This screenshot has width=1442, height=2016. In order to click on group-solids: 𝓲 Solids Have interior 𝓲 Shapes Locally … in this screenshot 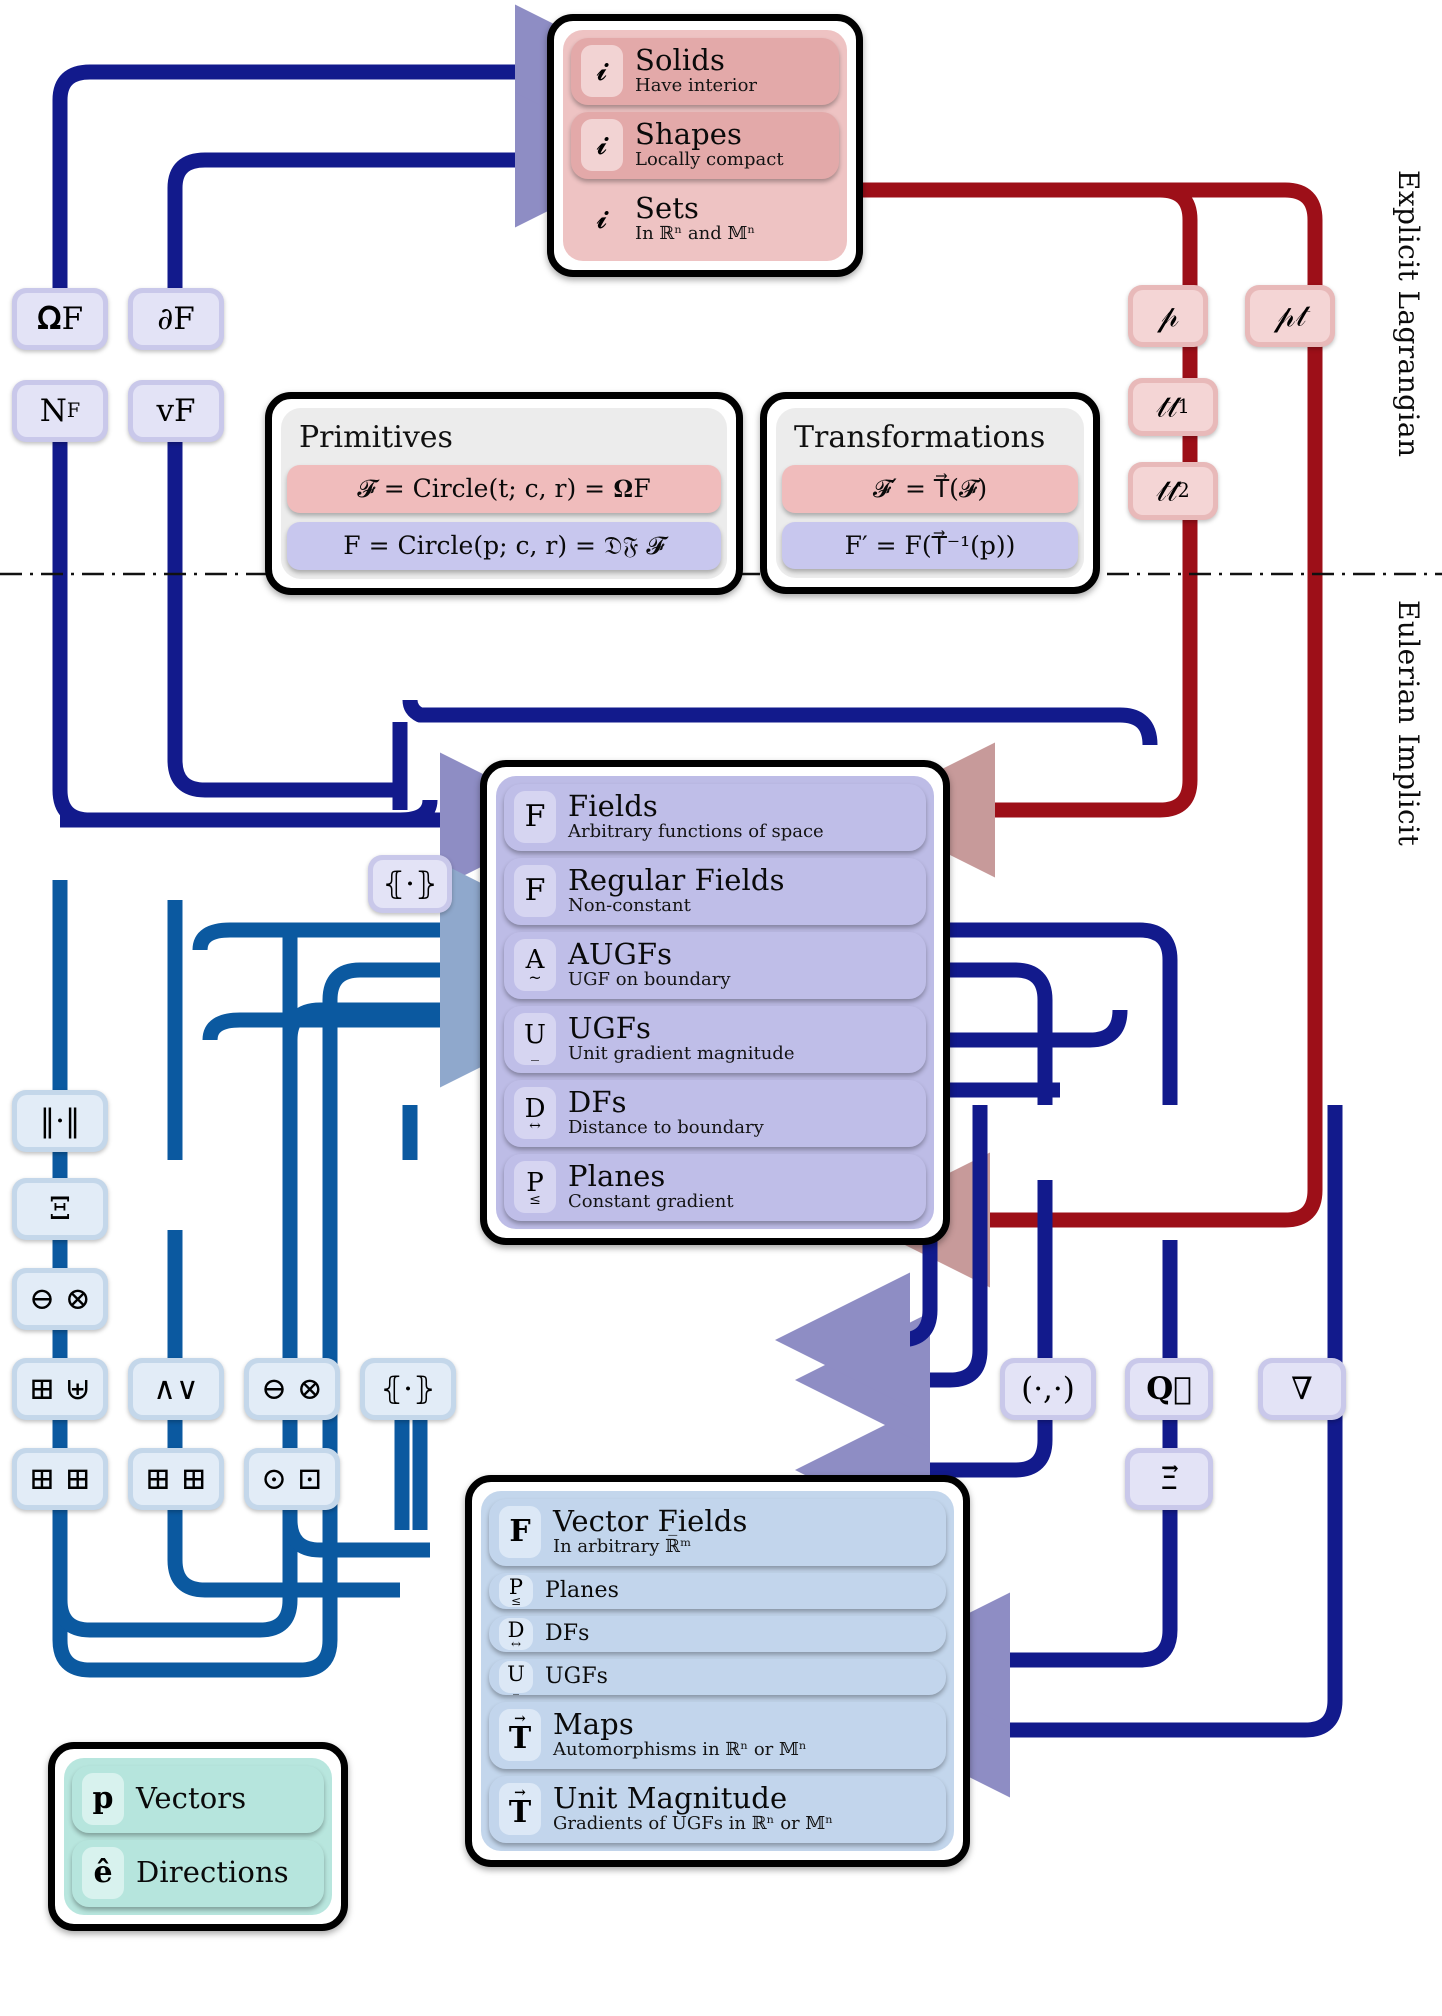, I will do `click(705, 145)`.